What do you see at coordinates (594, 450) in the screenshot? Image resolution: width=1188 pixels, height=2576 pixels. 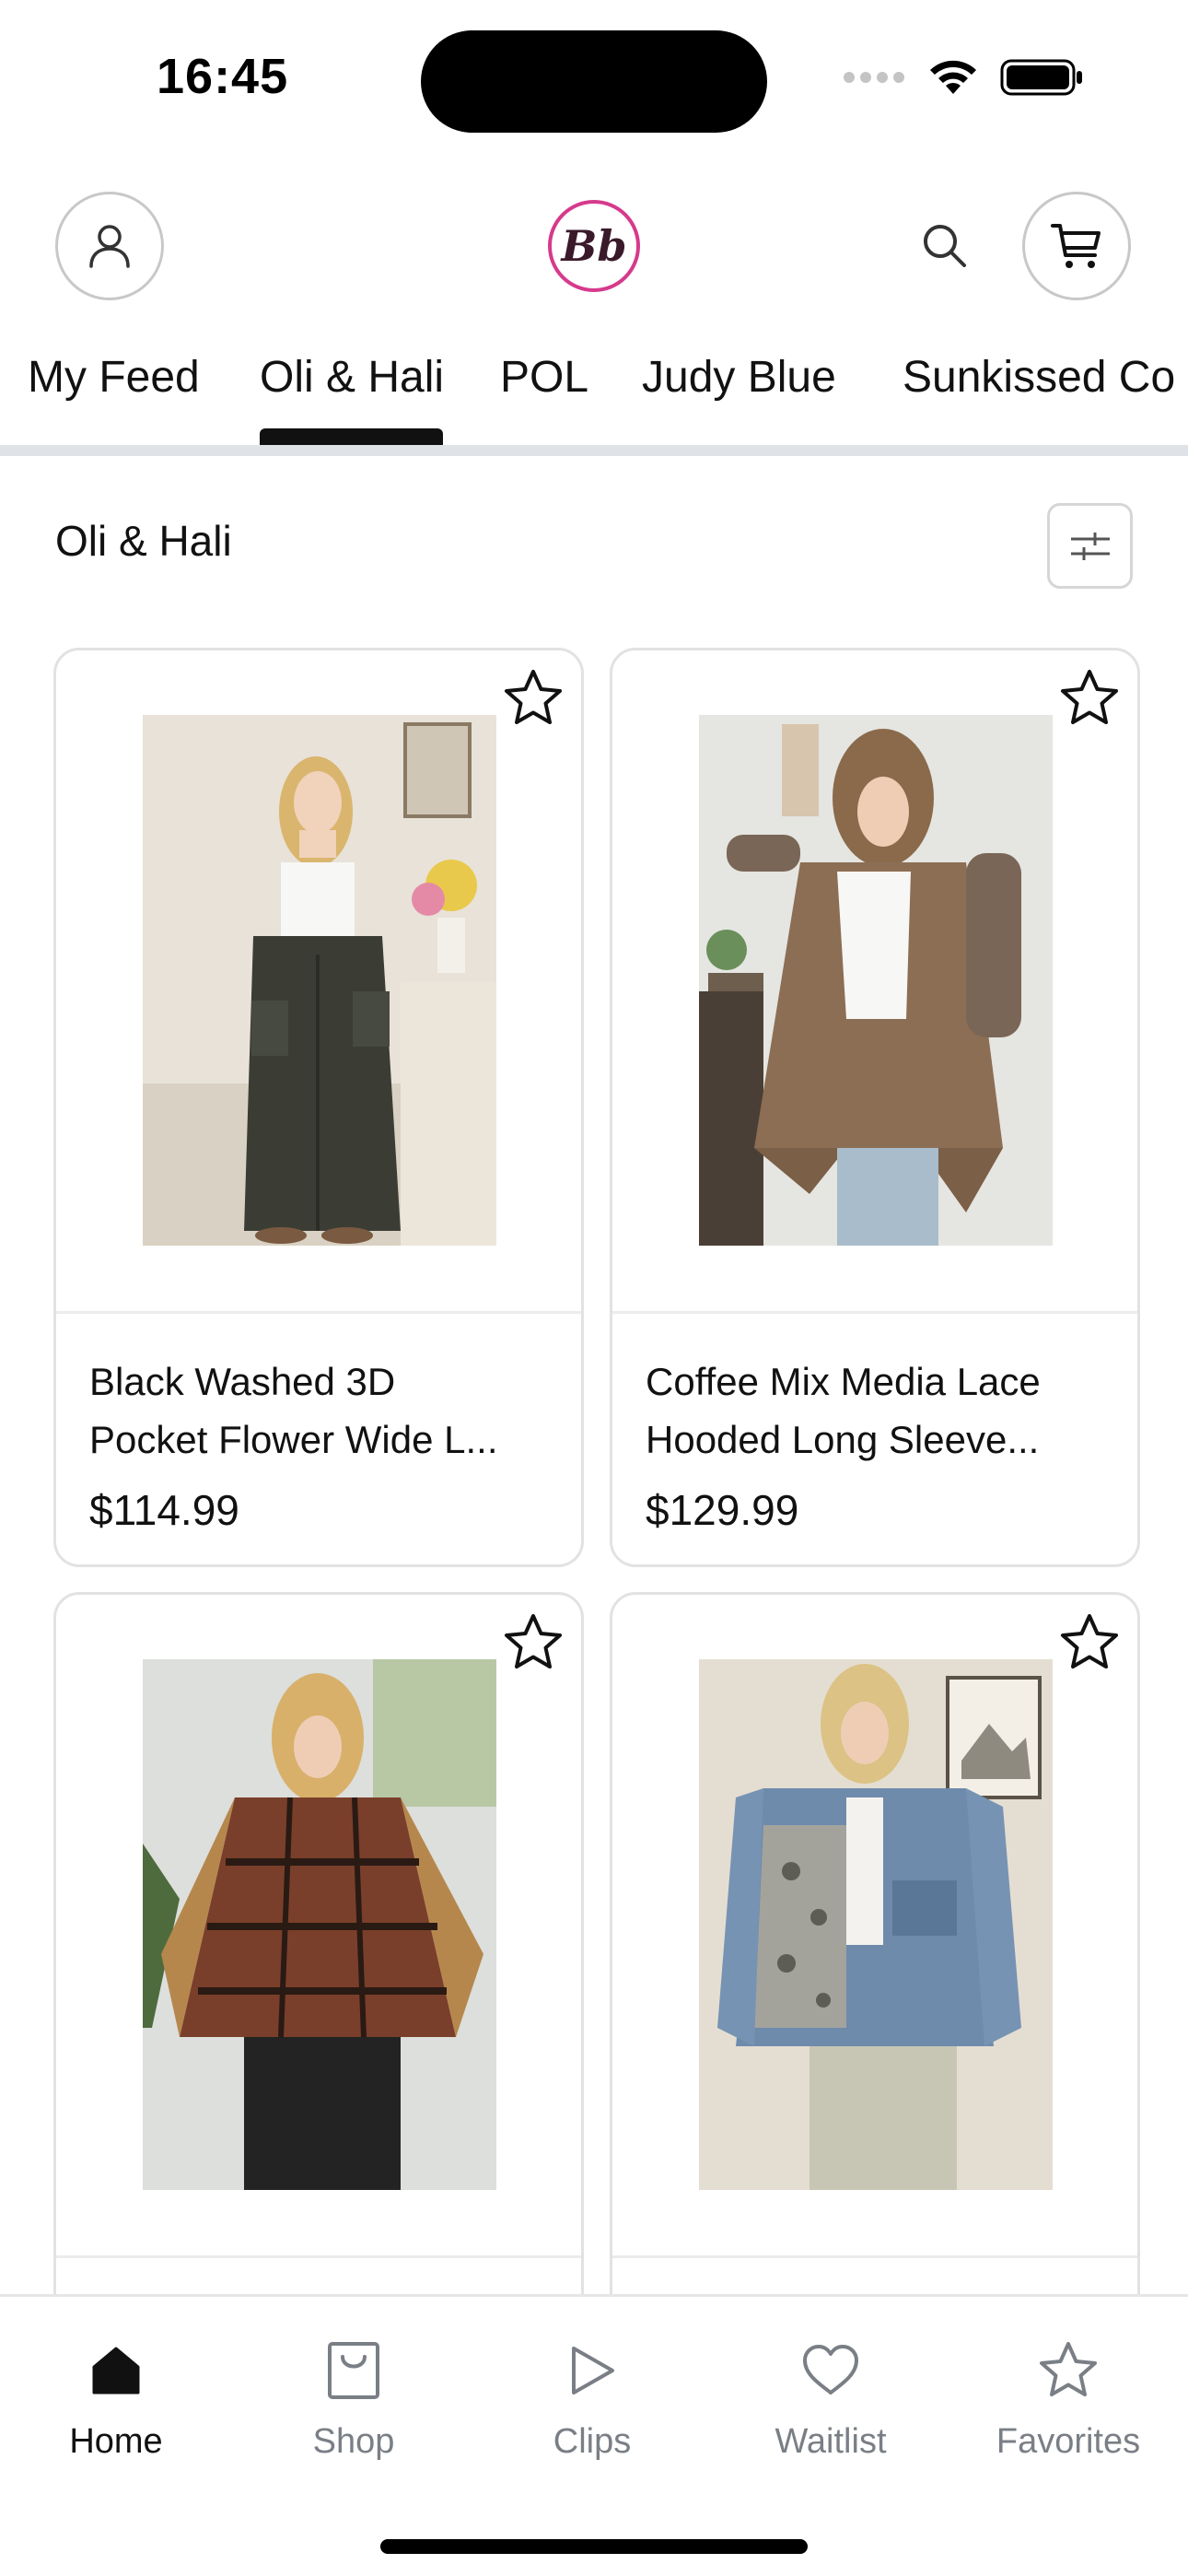 I see `tabs-divider` at bounding box center [594, 450].